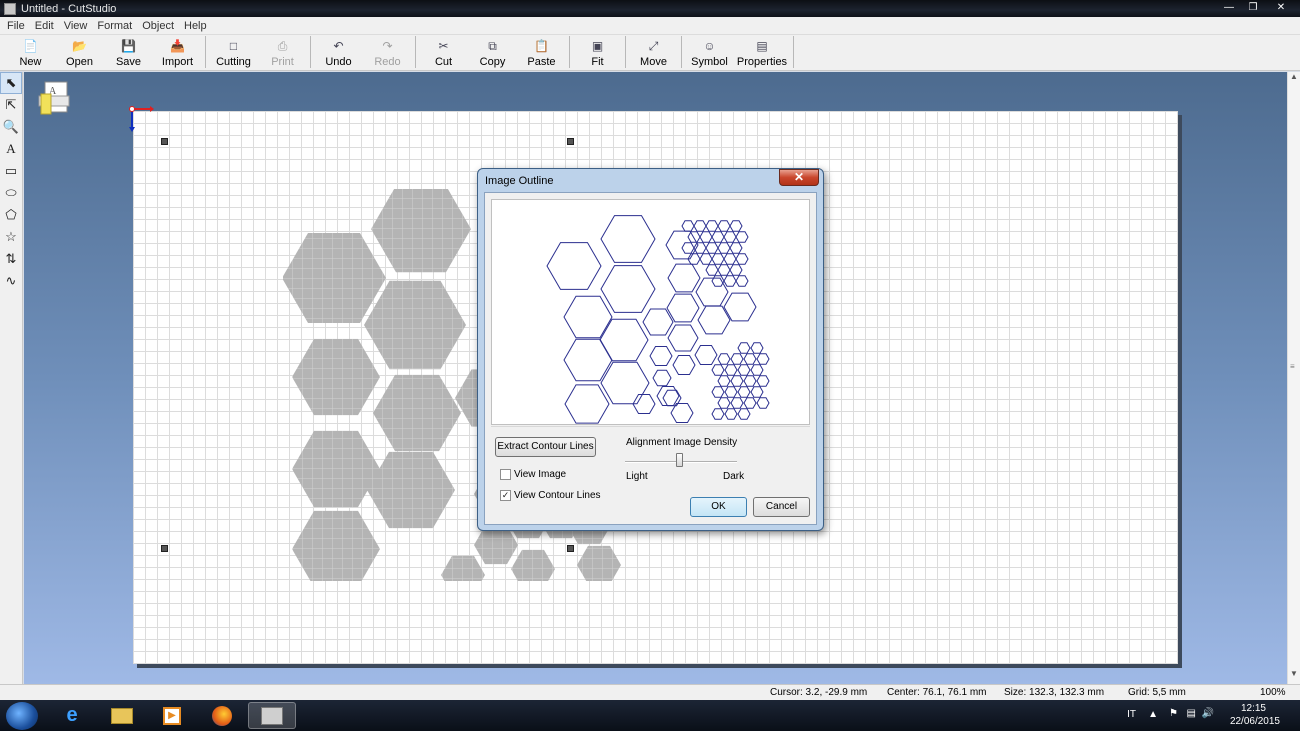 This screenshot has width=1300, height=731. I want to click on scroll-grip-icon: ≡, so click(1292, 366).